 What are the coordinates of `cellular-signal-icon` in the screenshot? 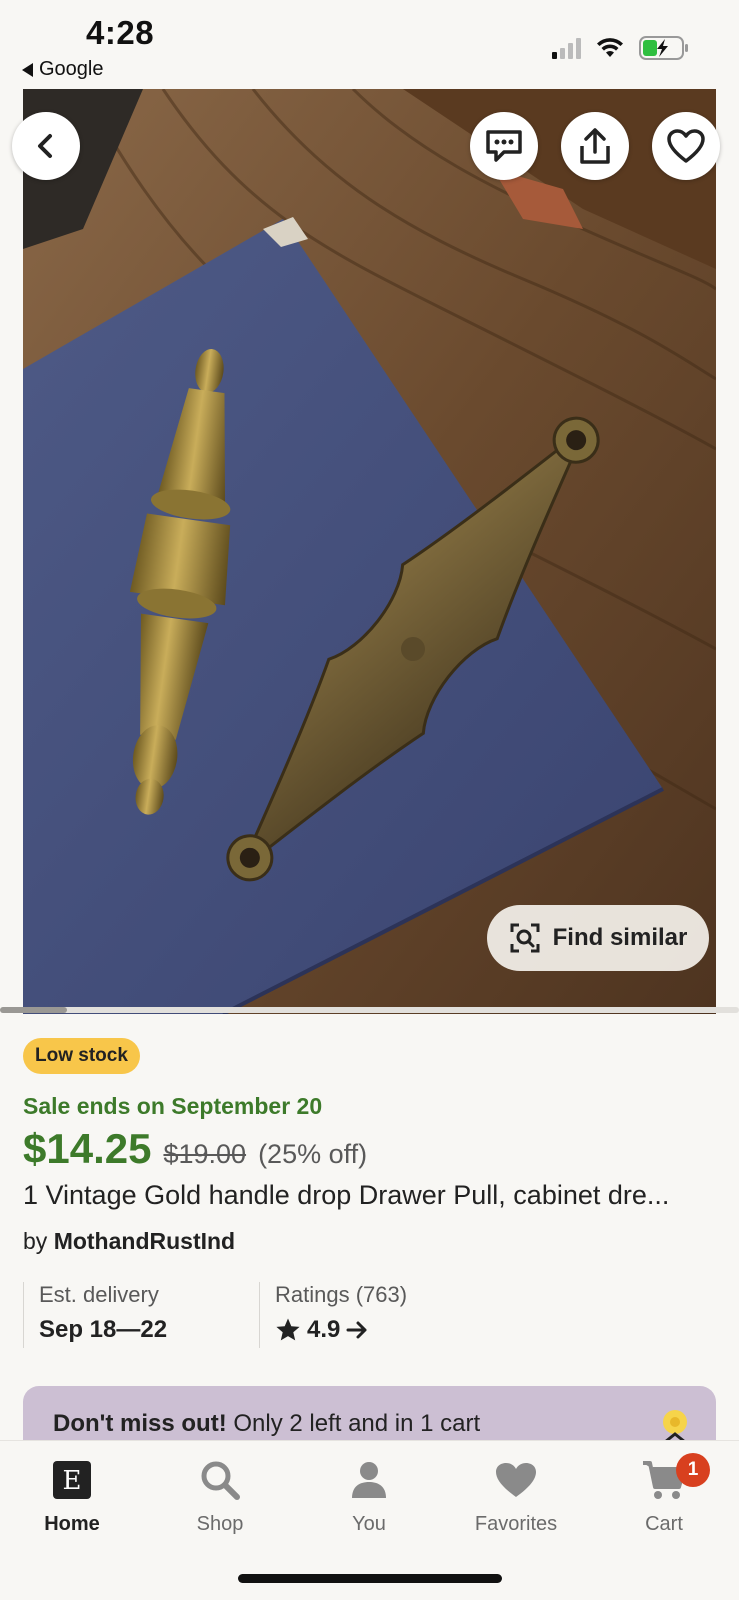 It's located at (566, 48).